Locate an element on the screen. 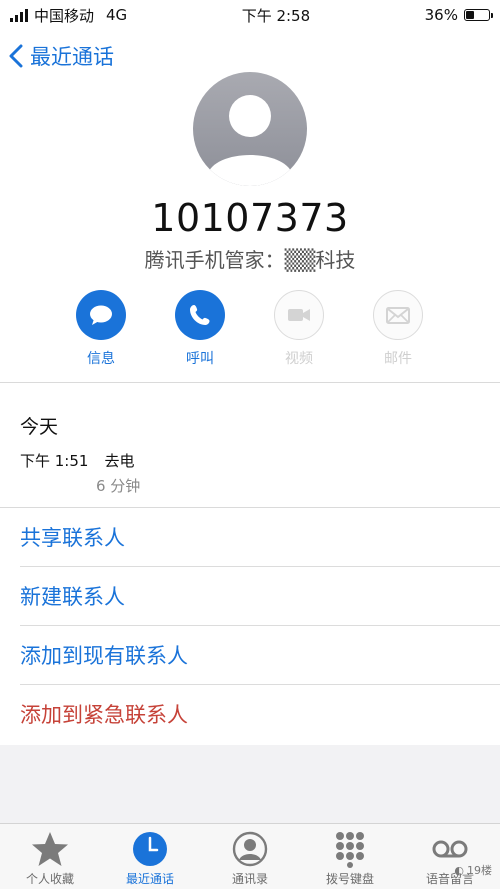  contacts-icon is located at coordinates (250, 849).